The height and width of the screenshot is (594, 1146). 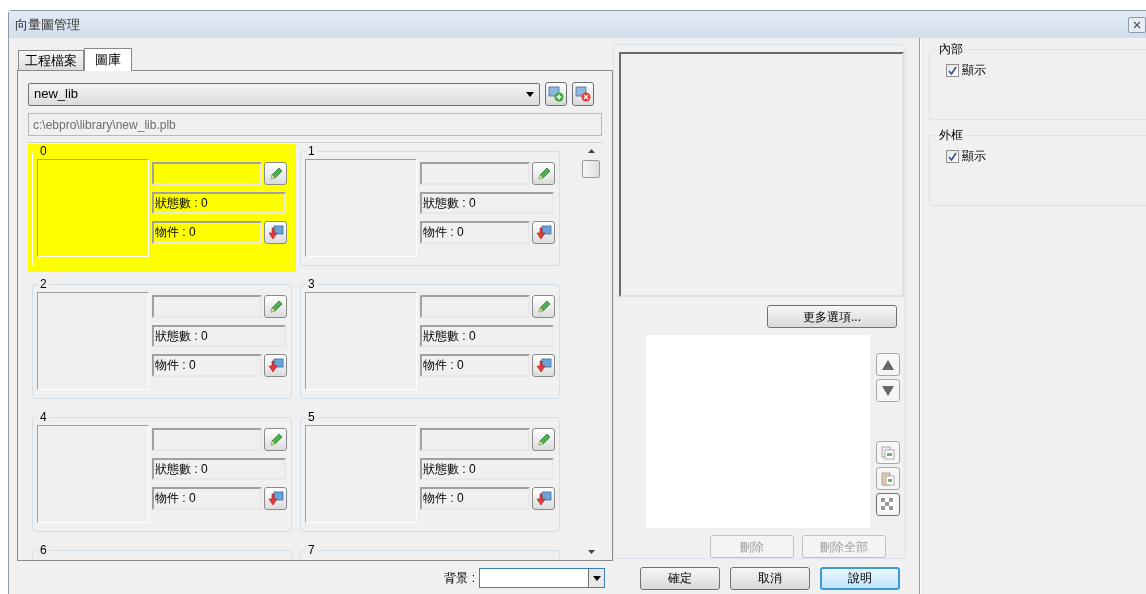 I want to click on scroll-down-icon, so click(x=591, y=552).